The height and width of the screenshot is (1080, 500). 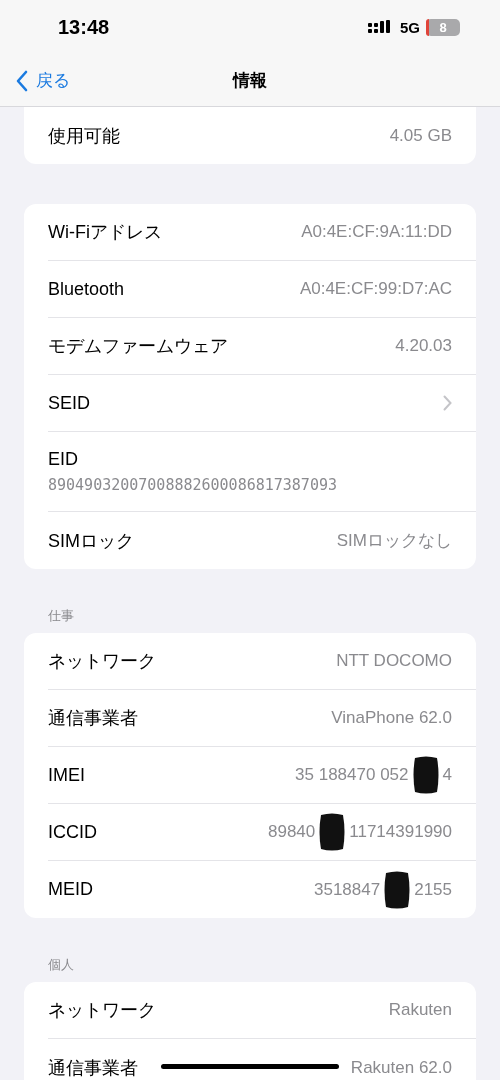 I want to click on row-value: 3518847, so click(x=347, y=889).